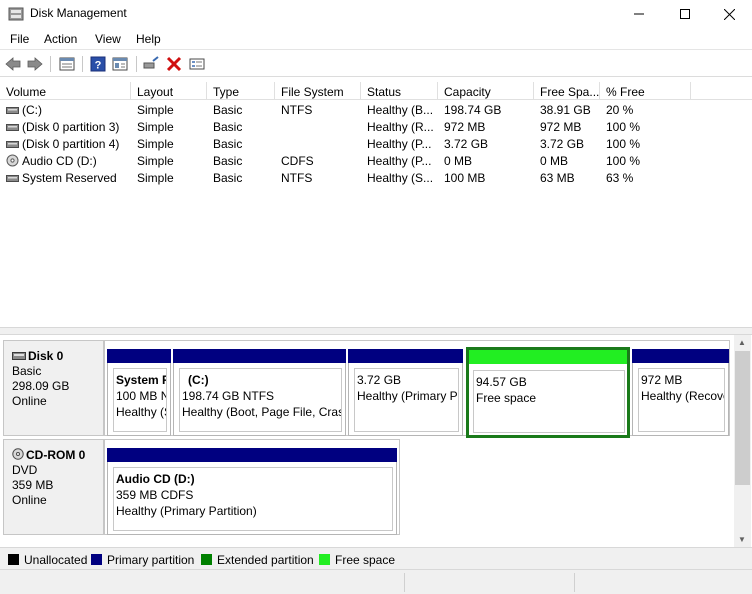 The height and width of the screenshot is (594, 752). Describe the element at coordinates (259, 356) in the screenshot. I see `primary-partition-bar` at that location.